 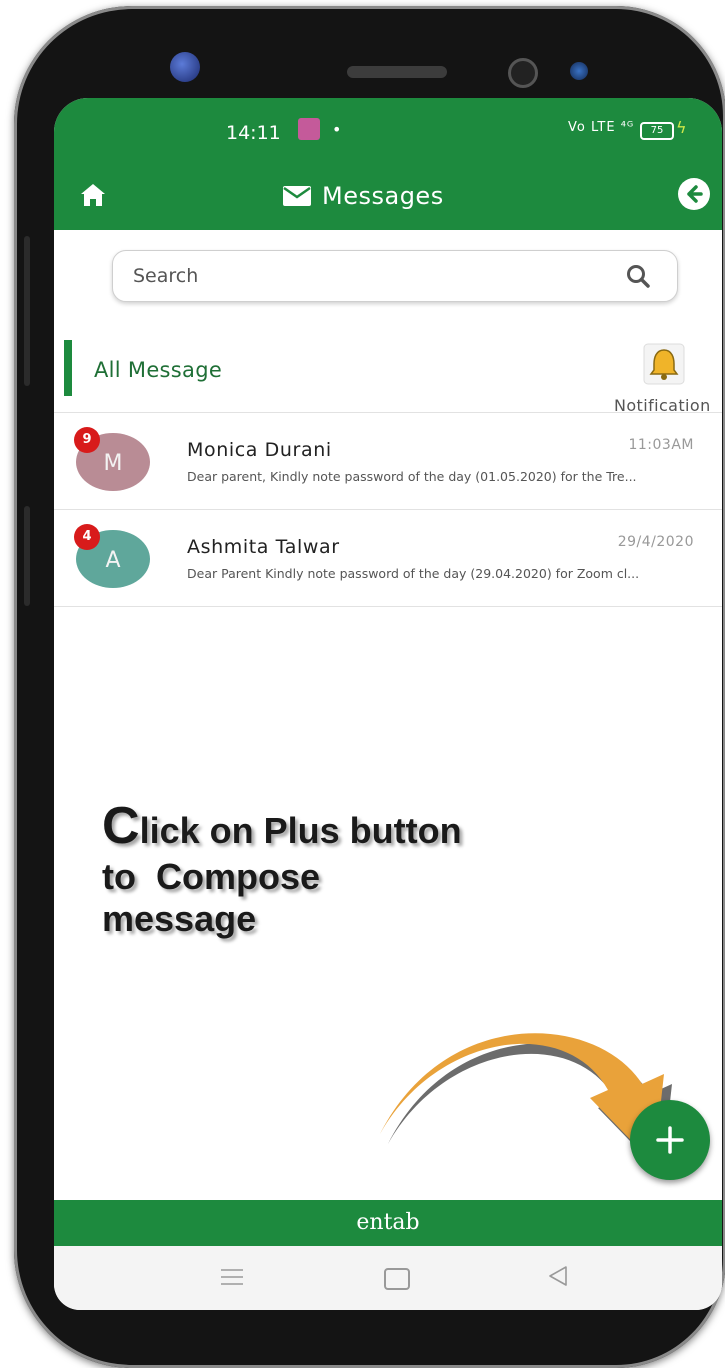 I want to click on instruction-line-3: message, so click(x=179, y=918).